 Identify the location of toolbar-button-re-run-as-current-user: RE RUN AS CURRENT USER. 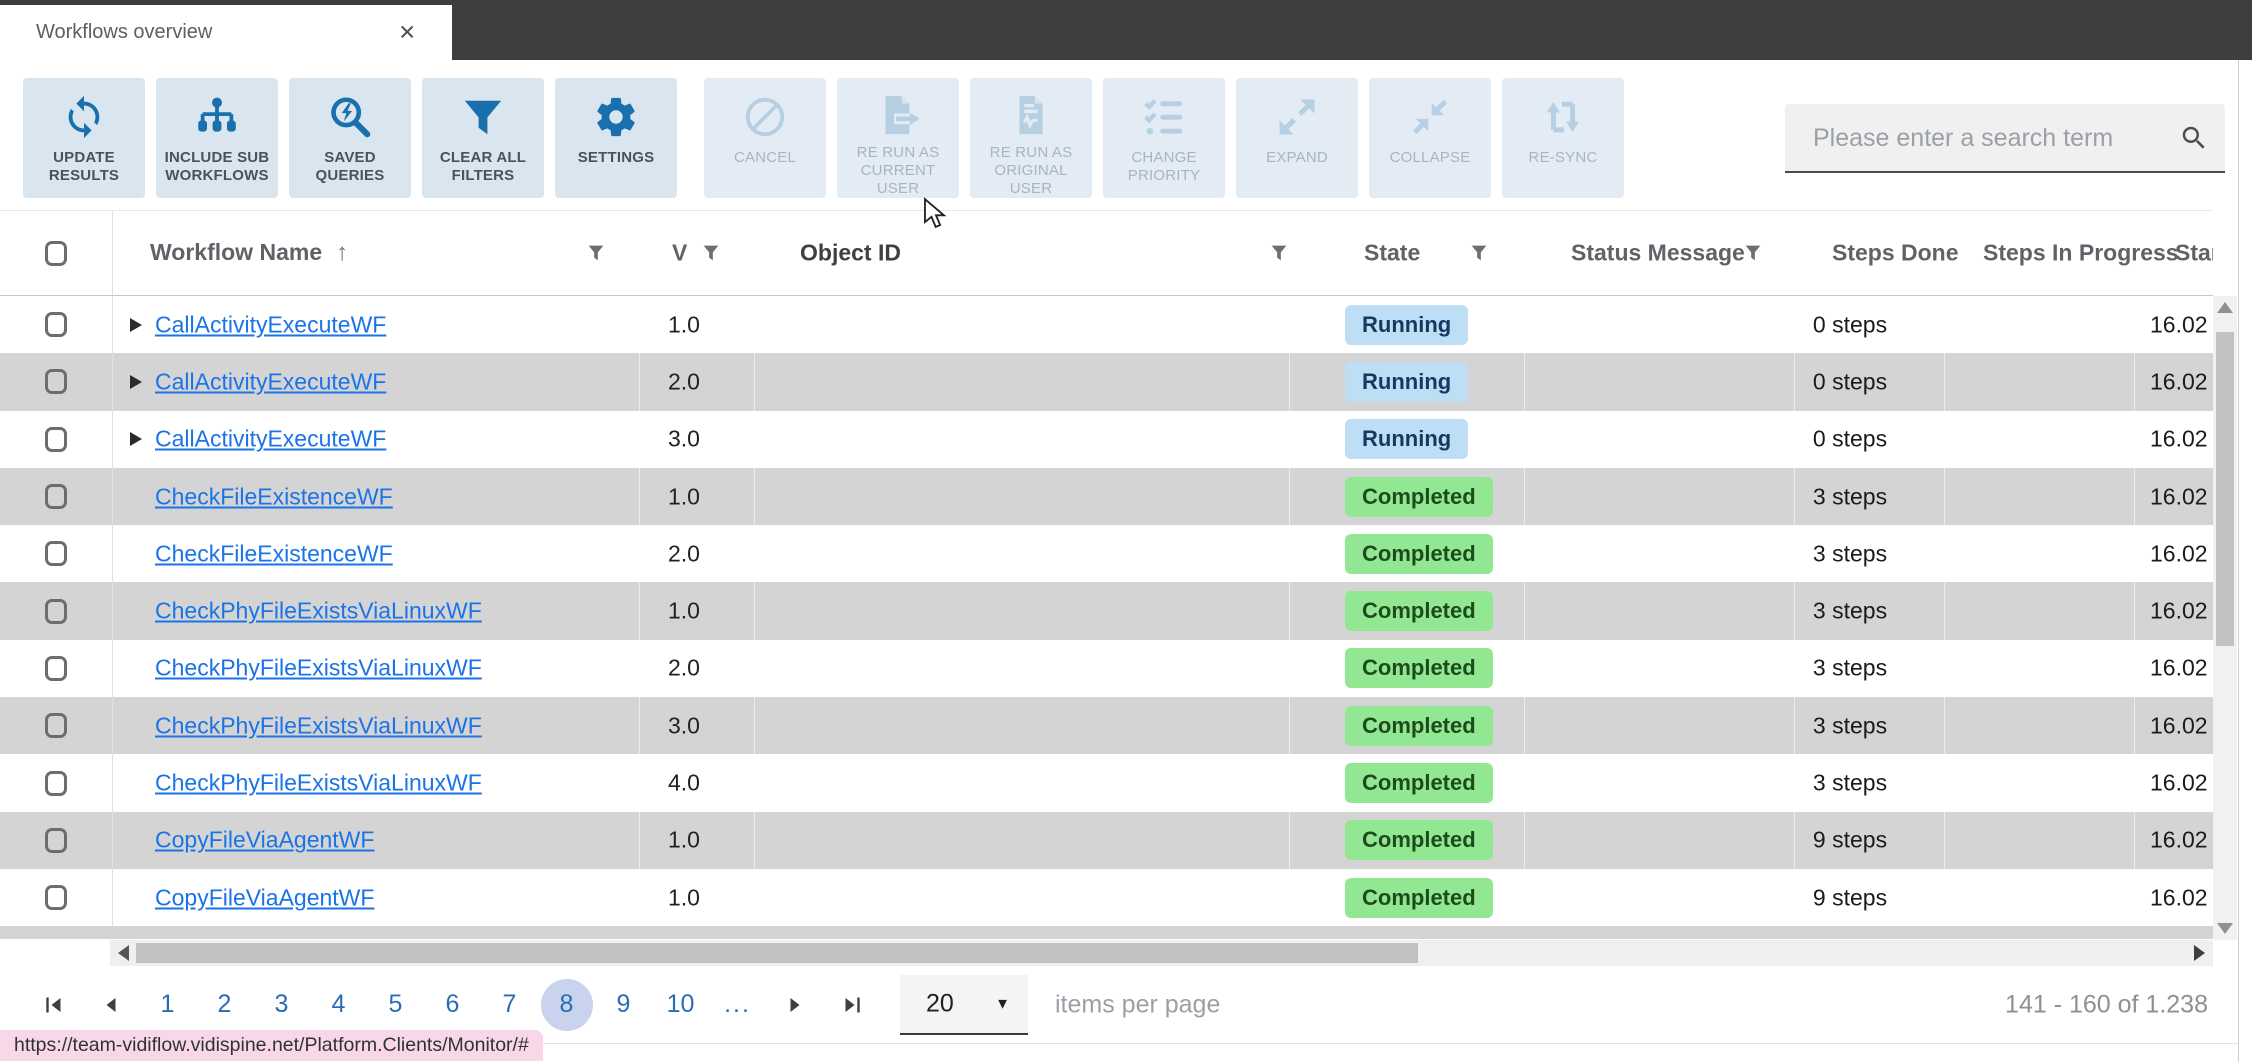
(898, 138).